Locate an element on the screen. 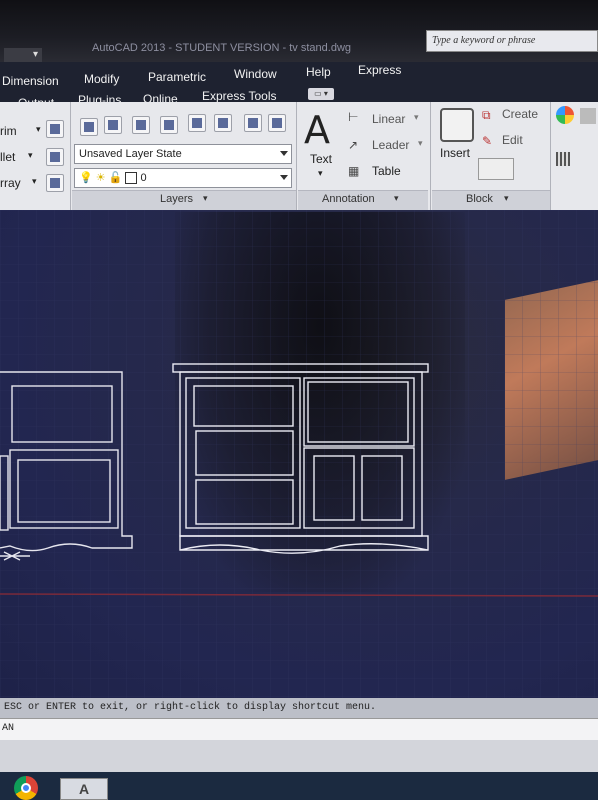  array-dropdown-arrow: ▾ is located at coordinates (34, 181).